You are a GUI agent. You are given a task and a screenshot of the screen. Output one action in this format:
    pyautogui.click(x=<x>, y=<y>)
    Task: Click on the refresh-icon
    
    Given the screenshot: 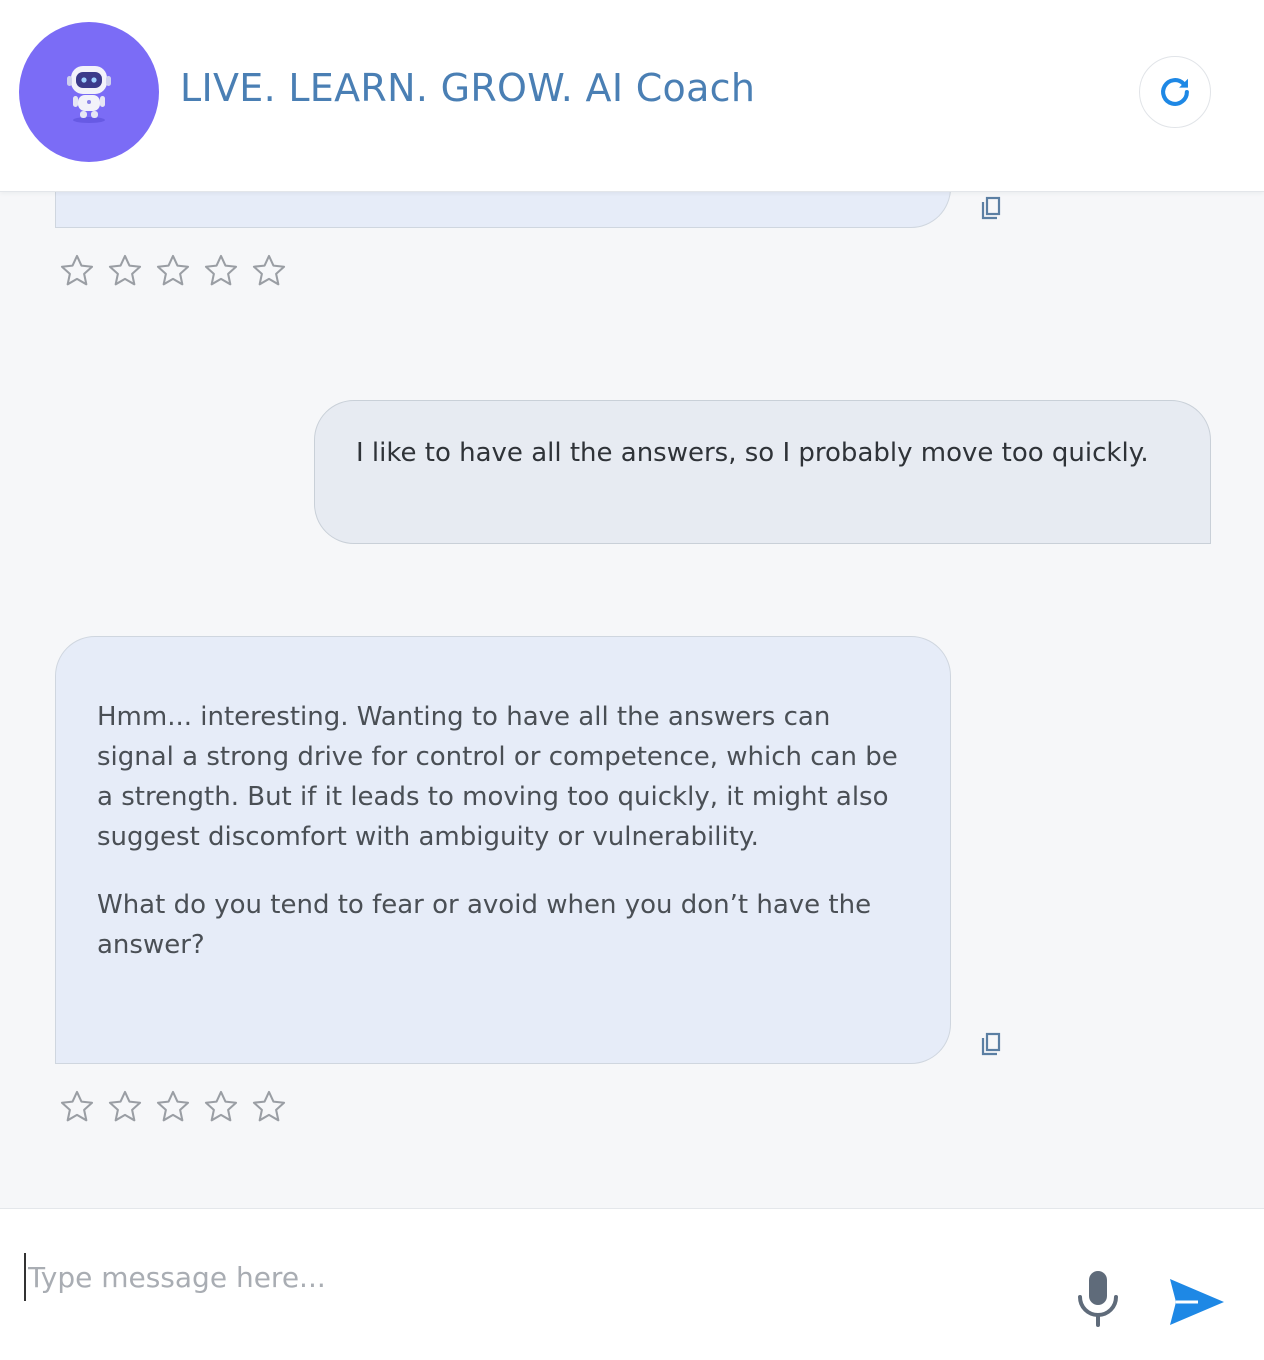 What is the action you would take?
    pyautogui.click(x=1175, y=92)
    